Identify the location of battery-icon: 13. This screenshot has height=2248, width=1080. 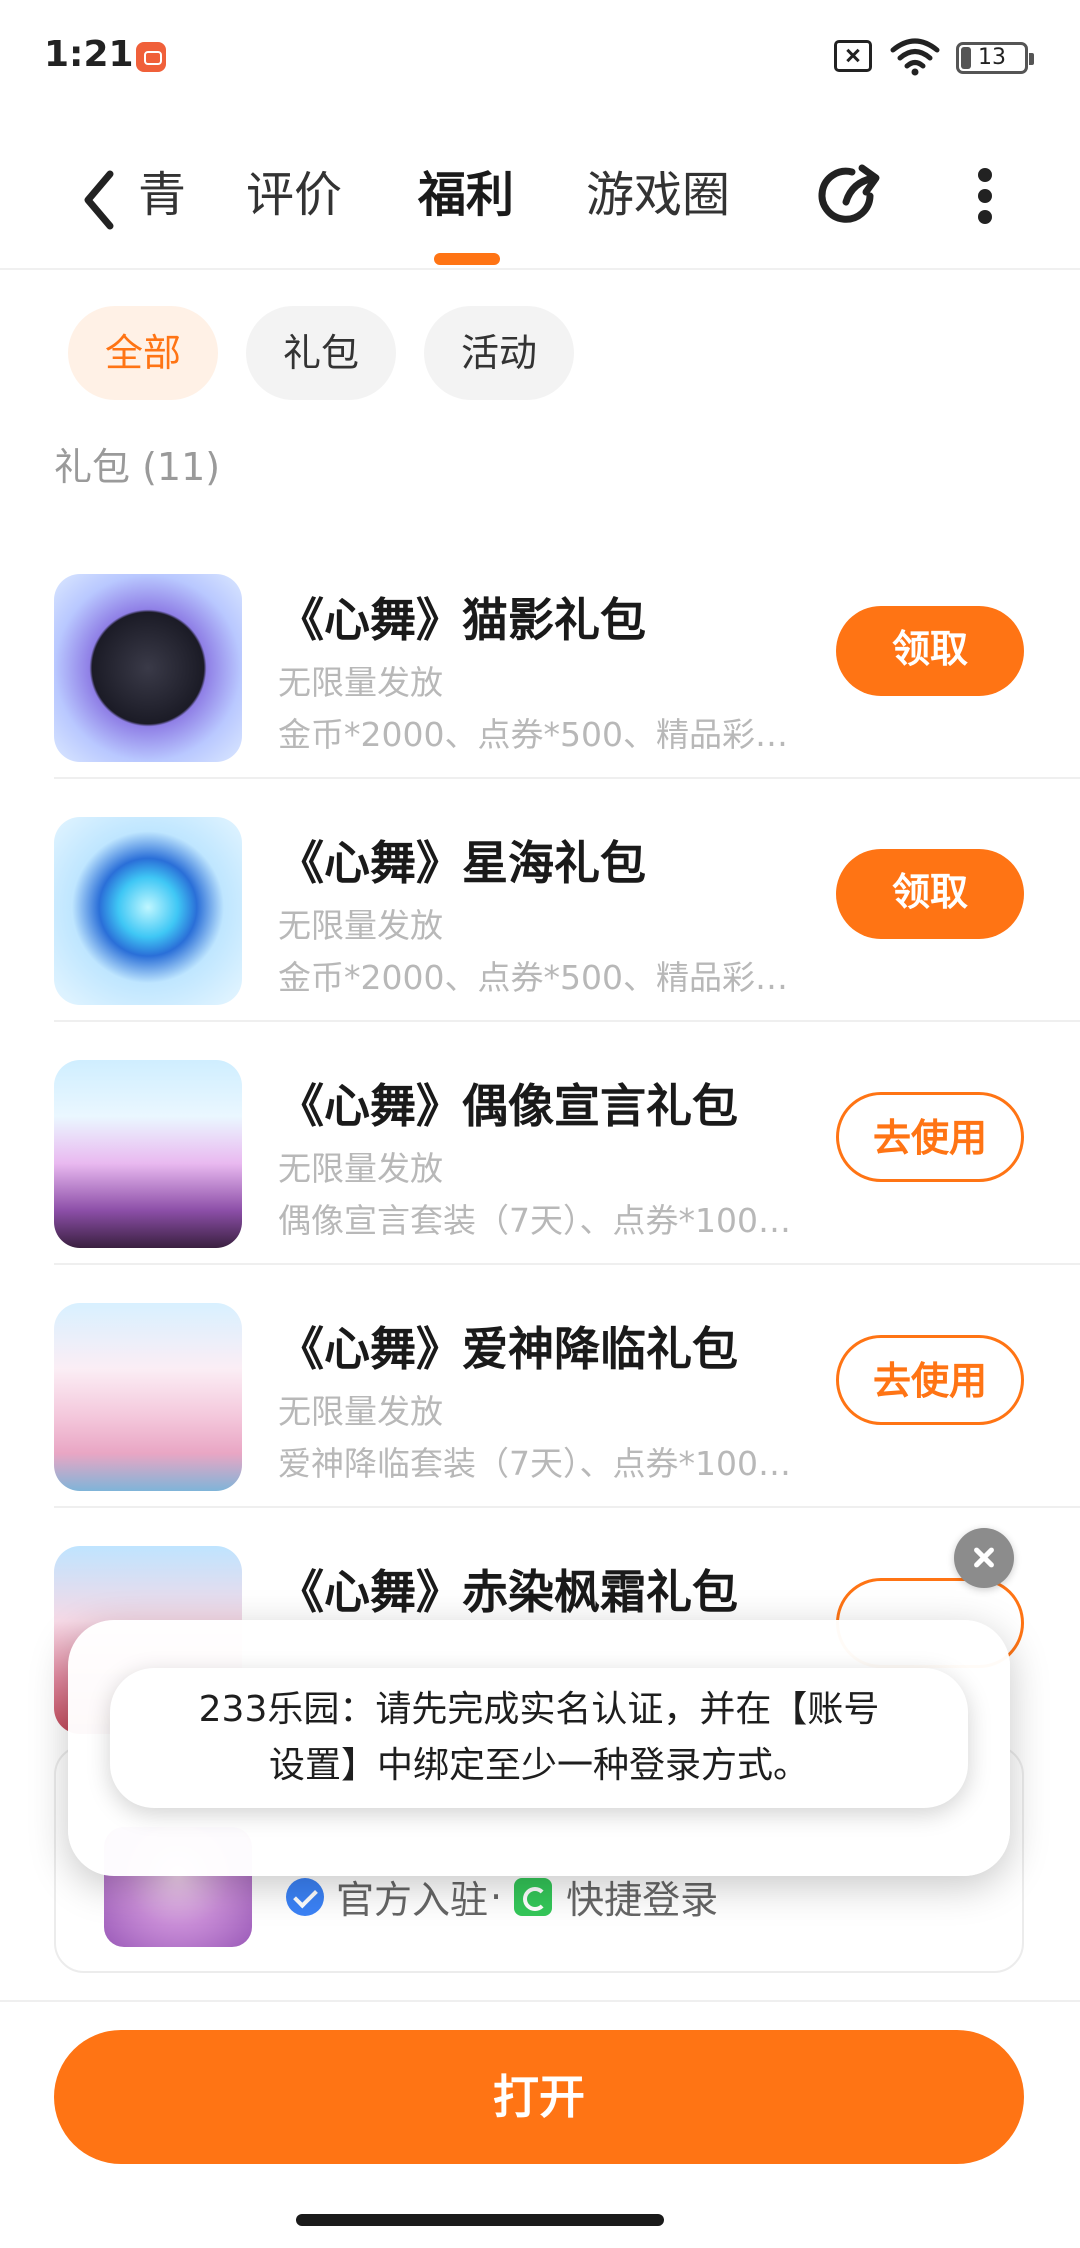
(995, 58).